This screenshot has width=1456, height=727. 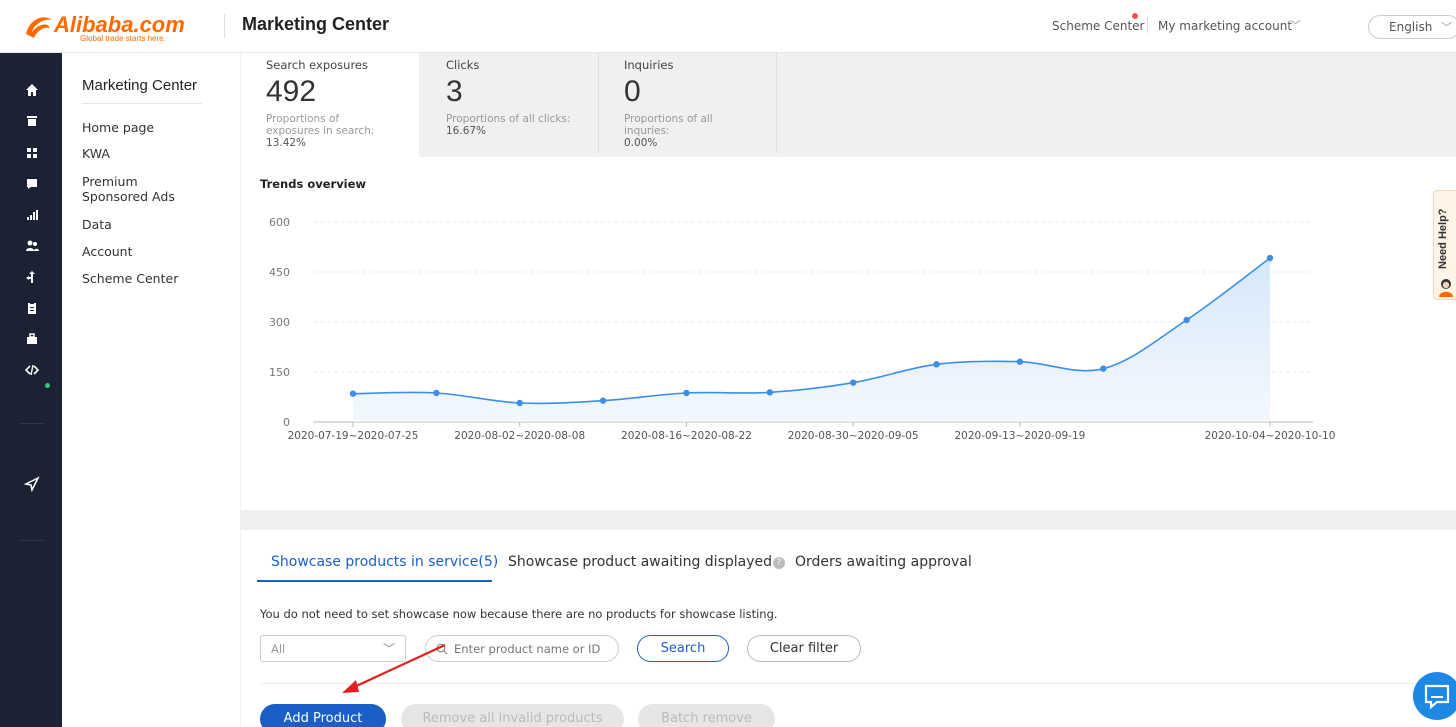 I want to click on x-tick-label: 2020-07-19~2020-07-25, so click(x=353, y=436).